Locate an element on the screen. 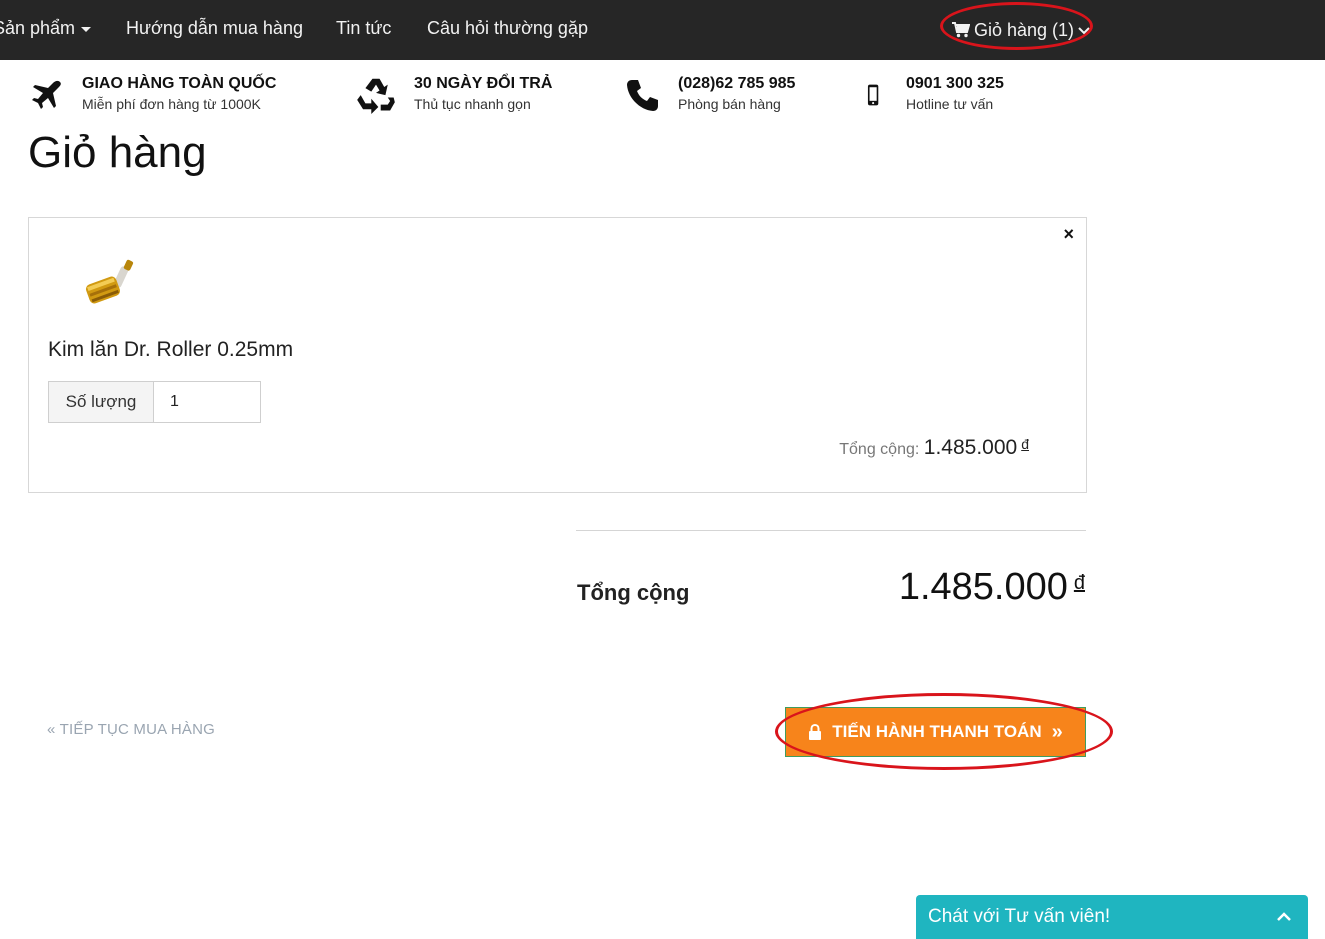  nav-item-products: Sản phẩm is located at coordinates (46, 30).